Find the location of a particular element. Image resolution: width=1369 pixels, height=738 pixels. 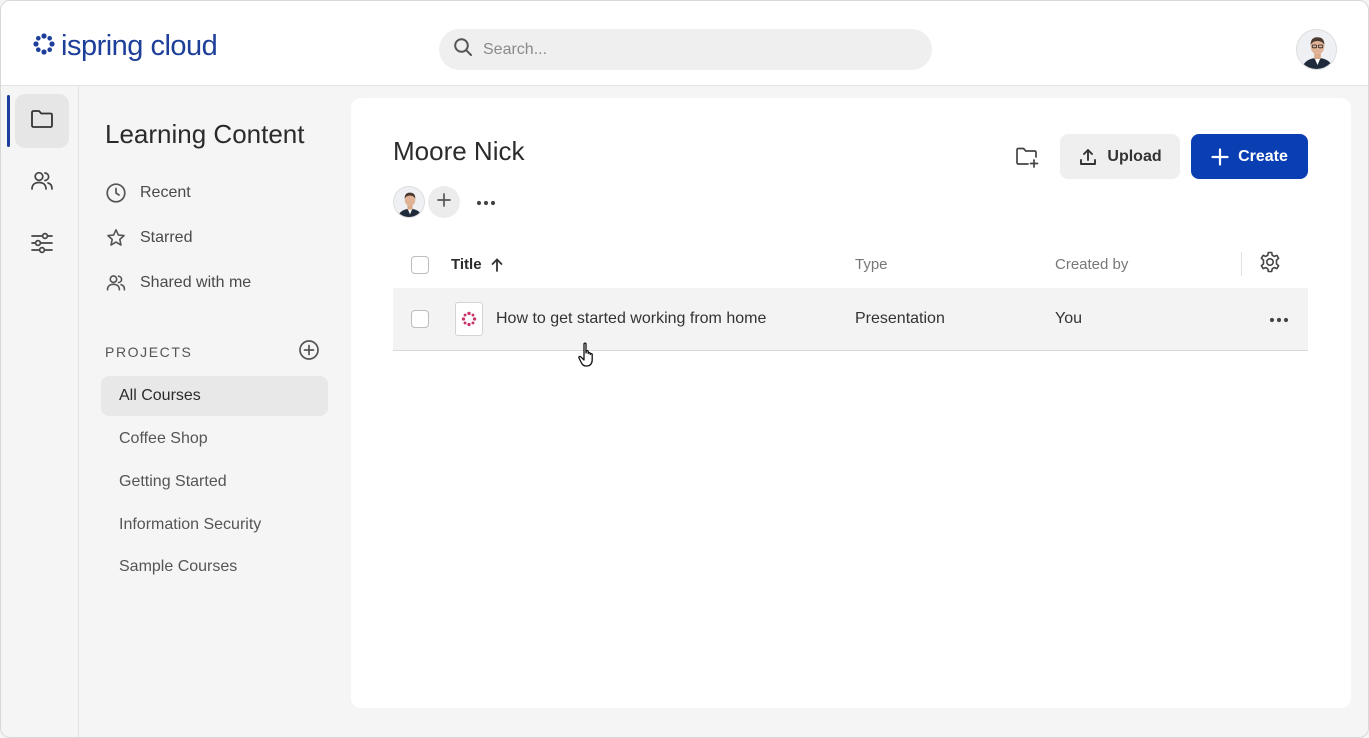

ispring-logo: ispring cloud is located at coordinates (124, 46).